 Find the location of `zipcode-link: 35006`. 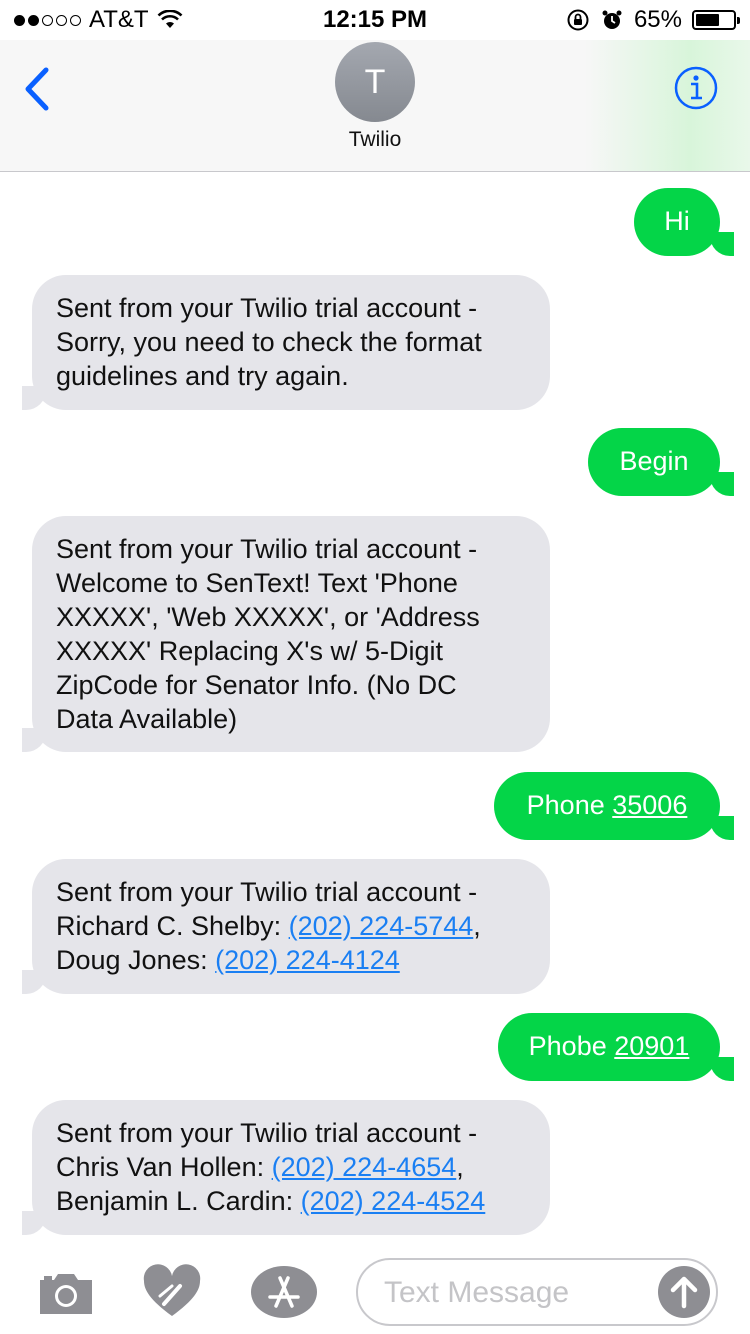

zipcode-link: 35006 is located at coordinates (649, 805).